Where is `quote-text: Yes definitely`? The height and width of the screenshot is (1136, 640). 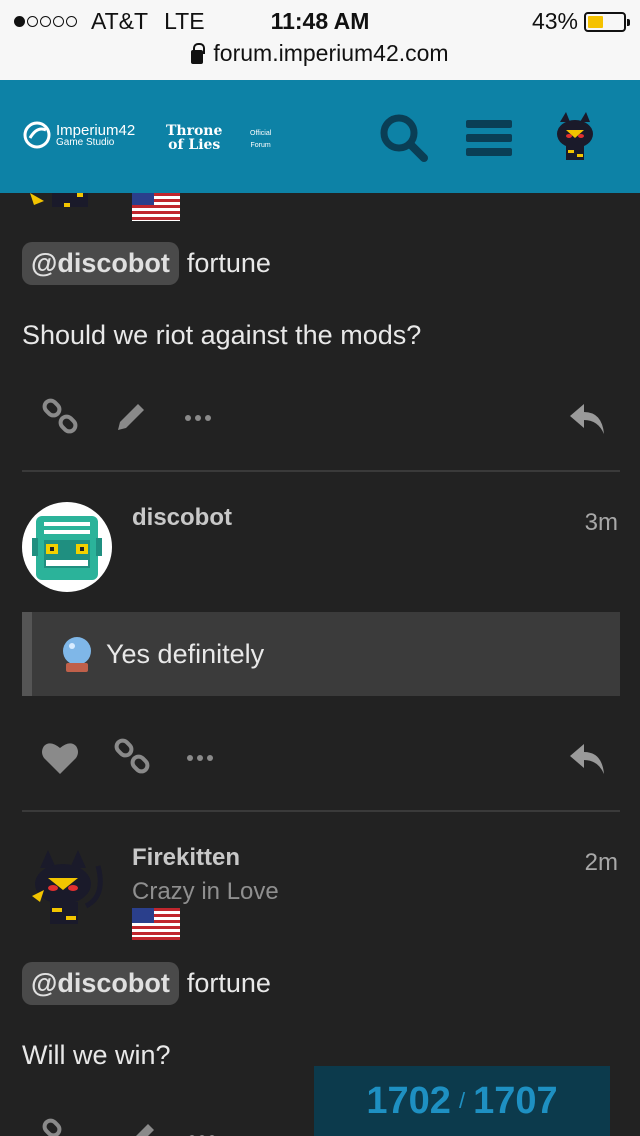
quote-text: Yes definitely is located at coordinates (185, 653).